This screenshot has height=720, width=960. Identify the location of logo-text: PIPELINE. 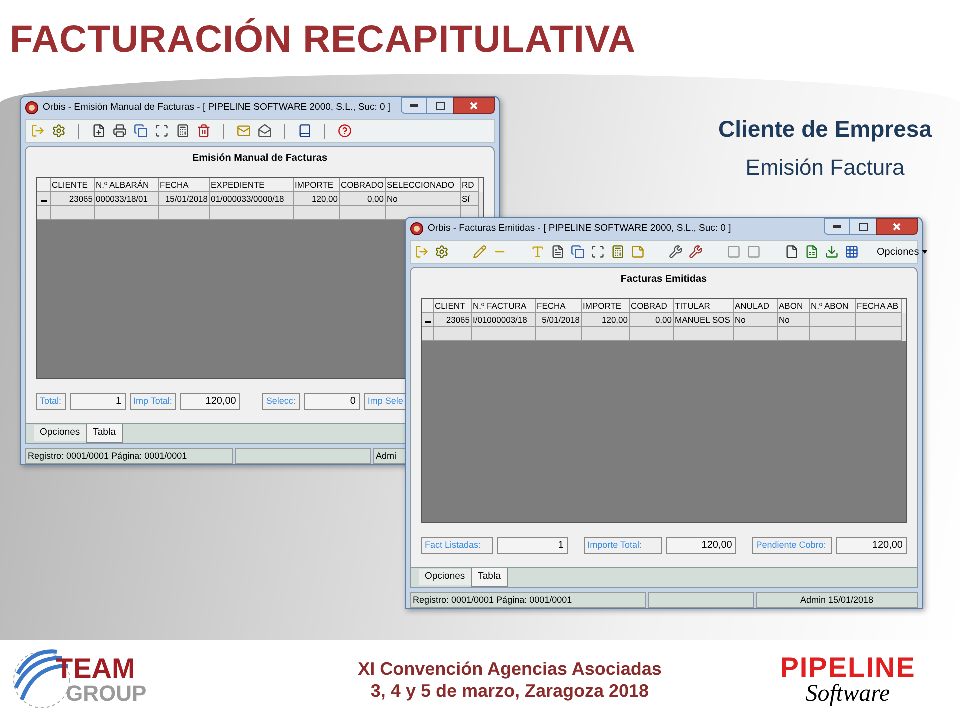
(848, 668).